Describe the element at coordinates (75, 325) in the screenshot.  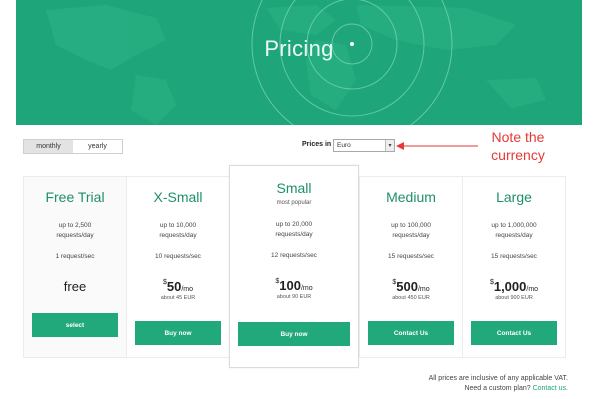
I see `select-free-trial-button: select` at that location.